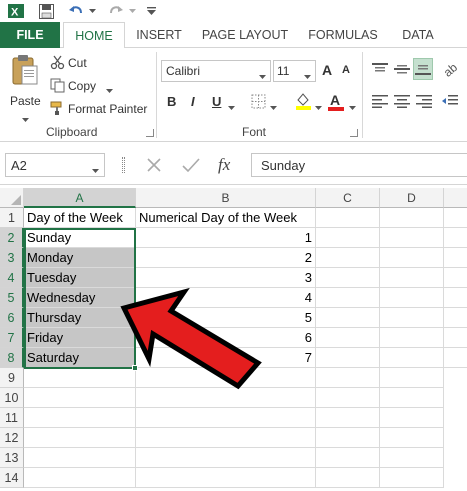  What do you see at coordinates (25, 87) in the screenshot?
I see `paste-button: Paste` at bounding box center [25, 87].